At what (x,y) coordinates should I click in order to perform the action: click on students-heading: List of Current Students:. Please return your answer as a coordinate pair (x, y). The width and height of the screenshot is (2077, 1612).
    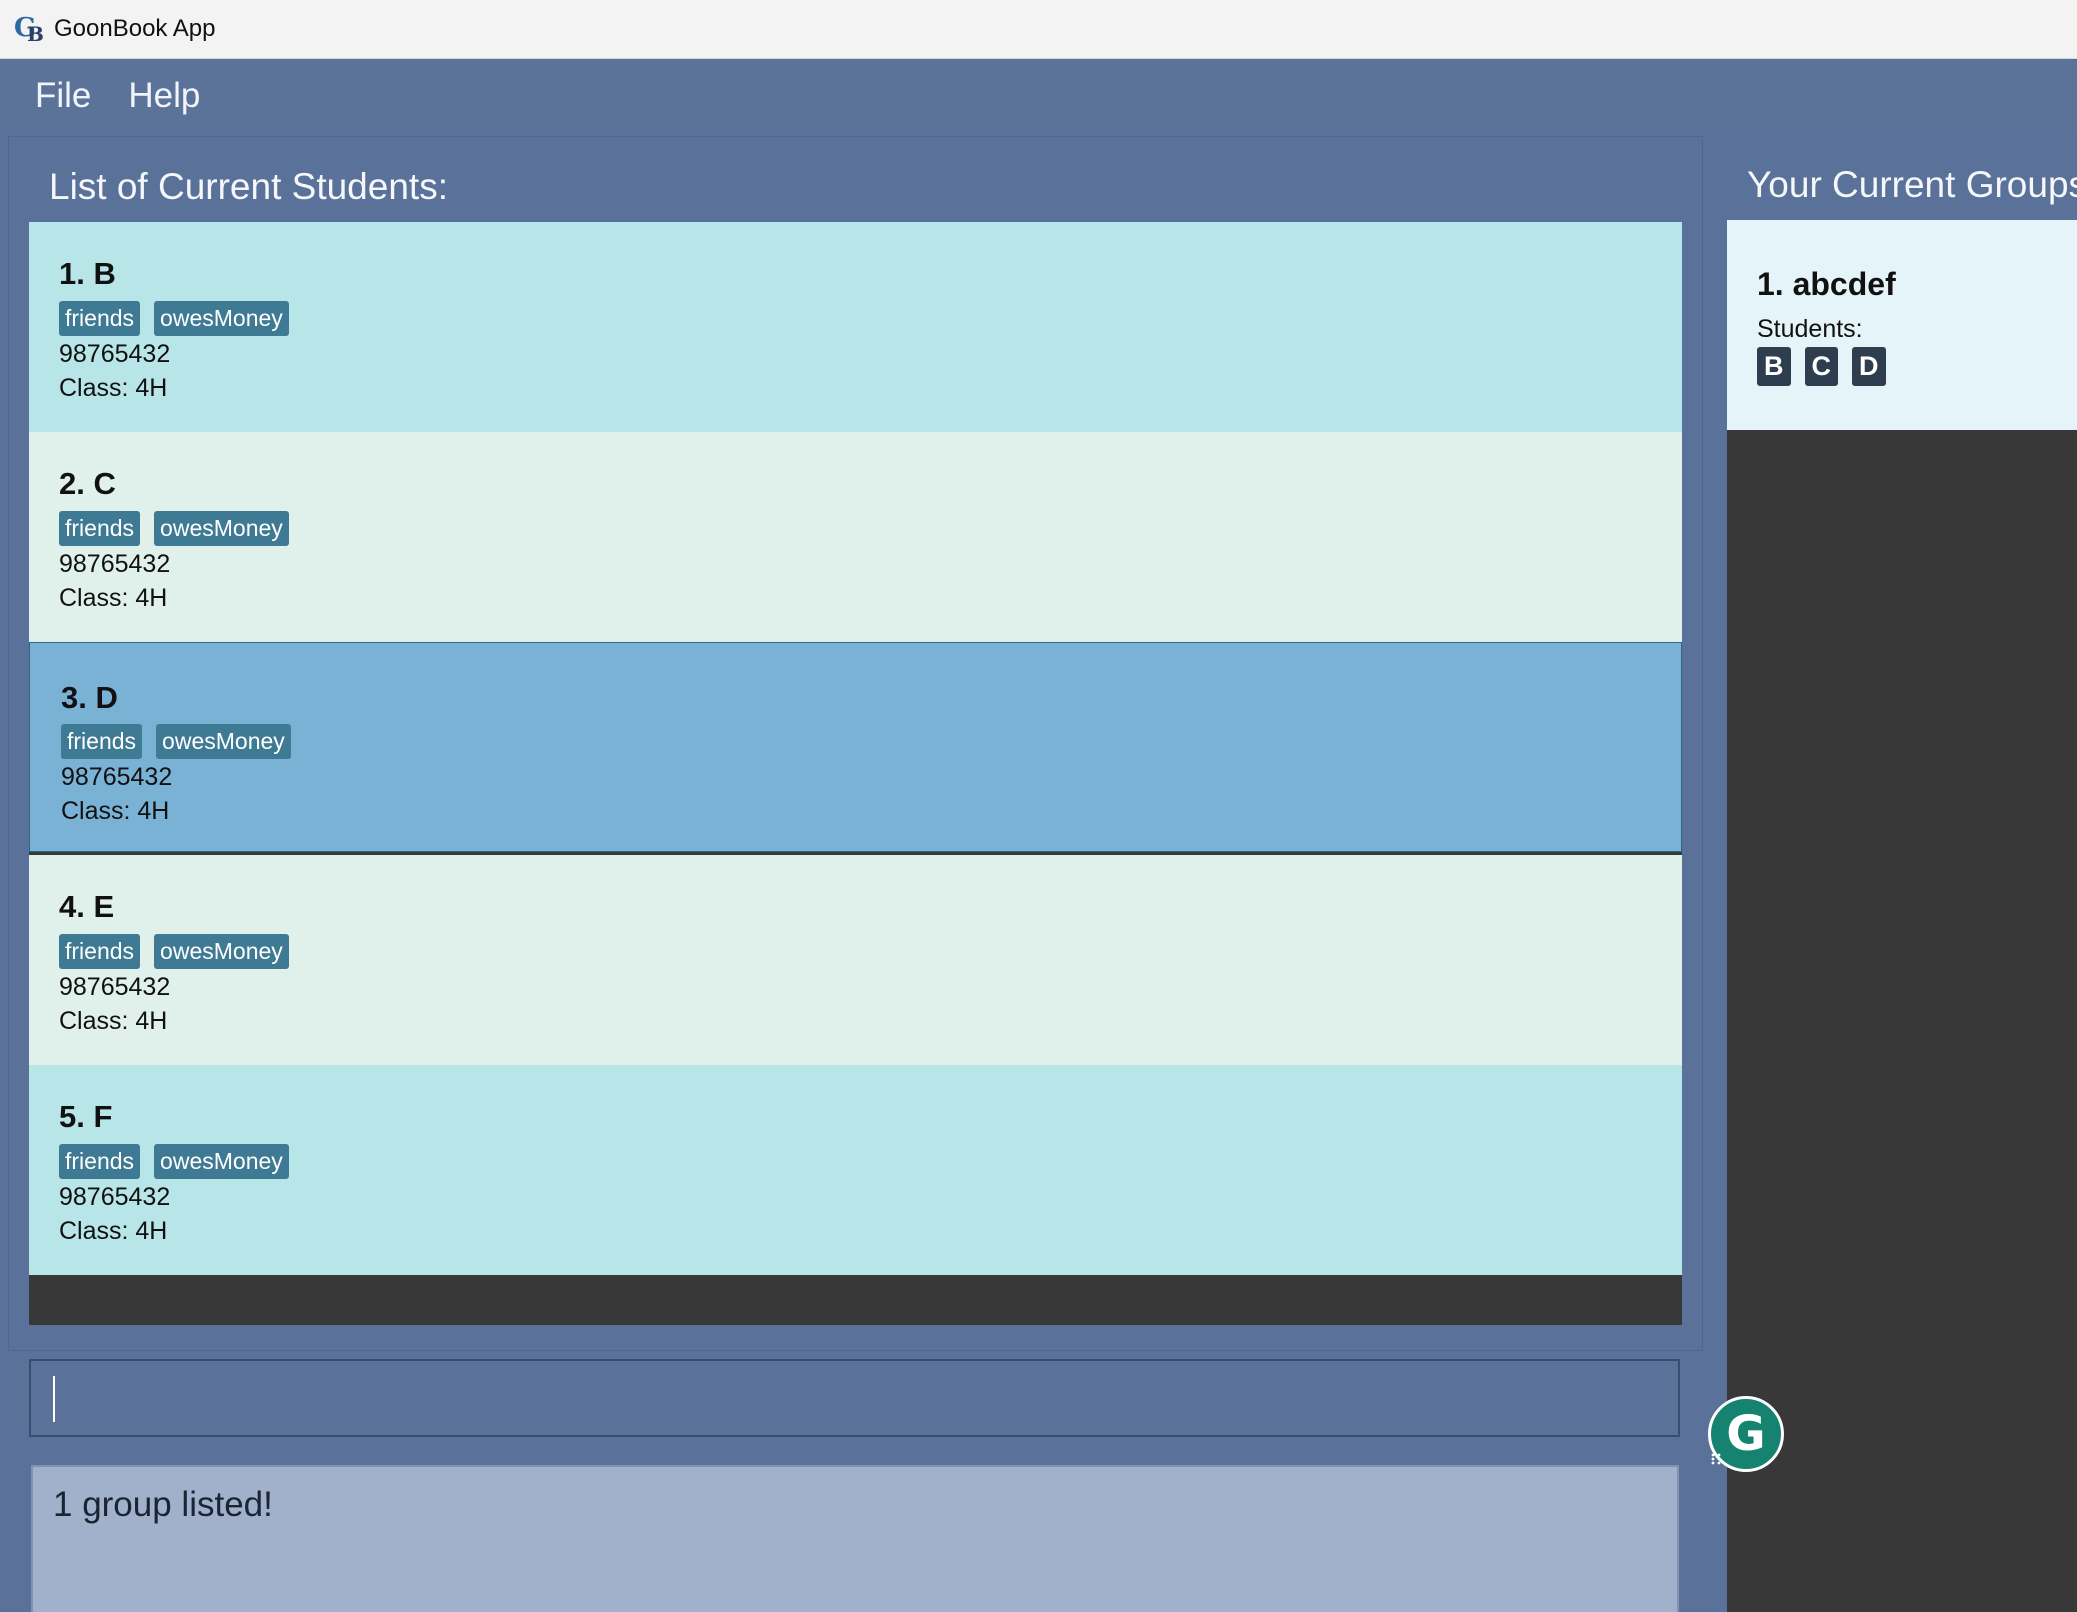
    Looking at the image, I should click on (248, 186).